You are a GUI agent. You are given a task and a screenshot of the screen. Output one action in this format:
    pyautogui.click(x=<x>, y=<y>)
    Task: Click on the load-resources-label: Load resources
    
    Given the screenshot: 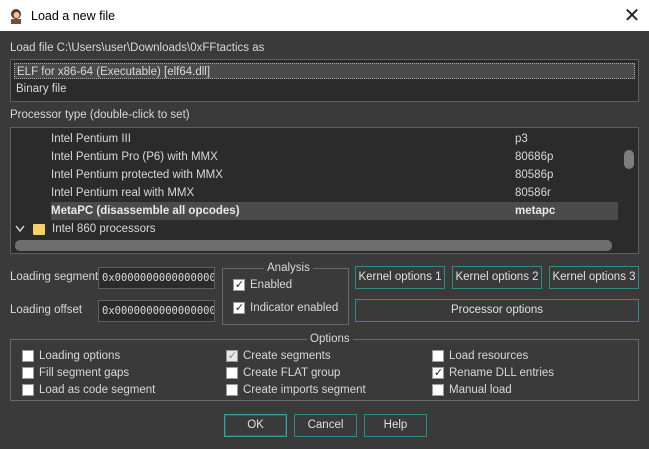 What is the action you would take?
    pyautogui.click(x=489, y=356)
    